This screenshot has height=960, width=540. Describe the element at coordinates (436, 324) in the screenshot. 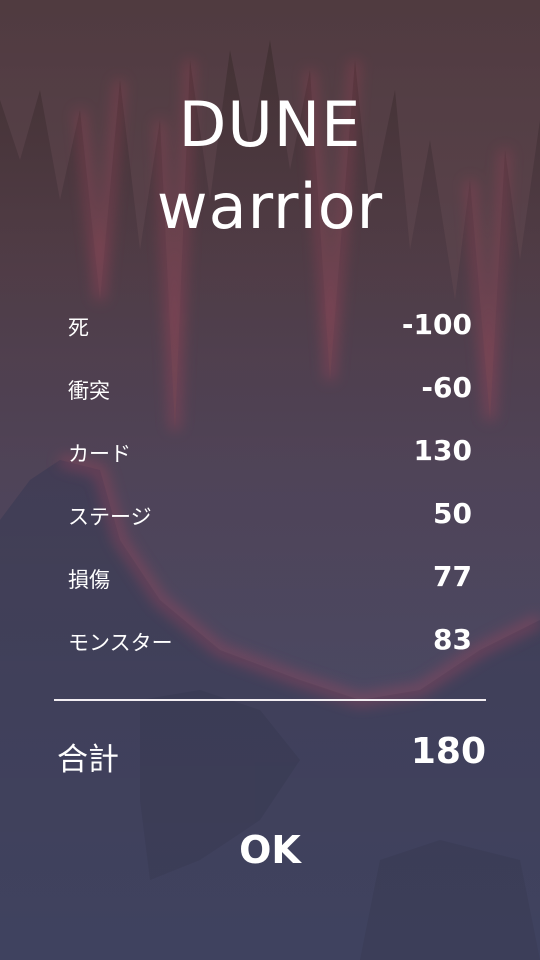

I see `score-value: -100` at that location.